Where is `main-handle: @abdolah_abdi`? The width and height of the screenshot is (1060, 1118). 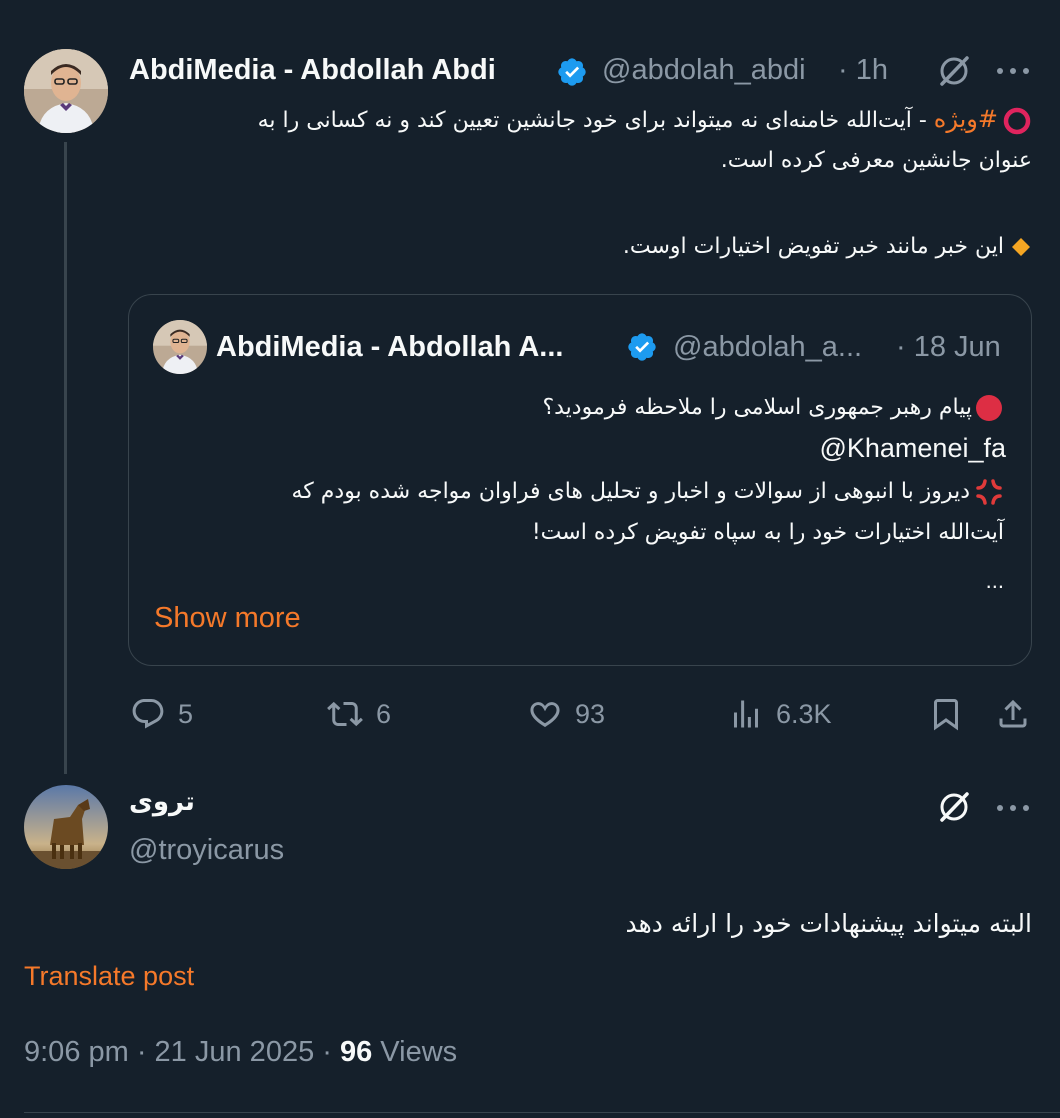
main-handle: @abdolah_abdi is located at coordinates (704, 70).